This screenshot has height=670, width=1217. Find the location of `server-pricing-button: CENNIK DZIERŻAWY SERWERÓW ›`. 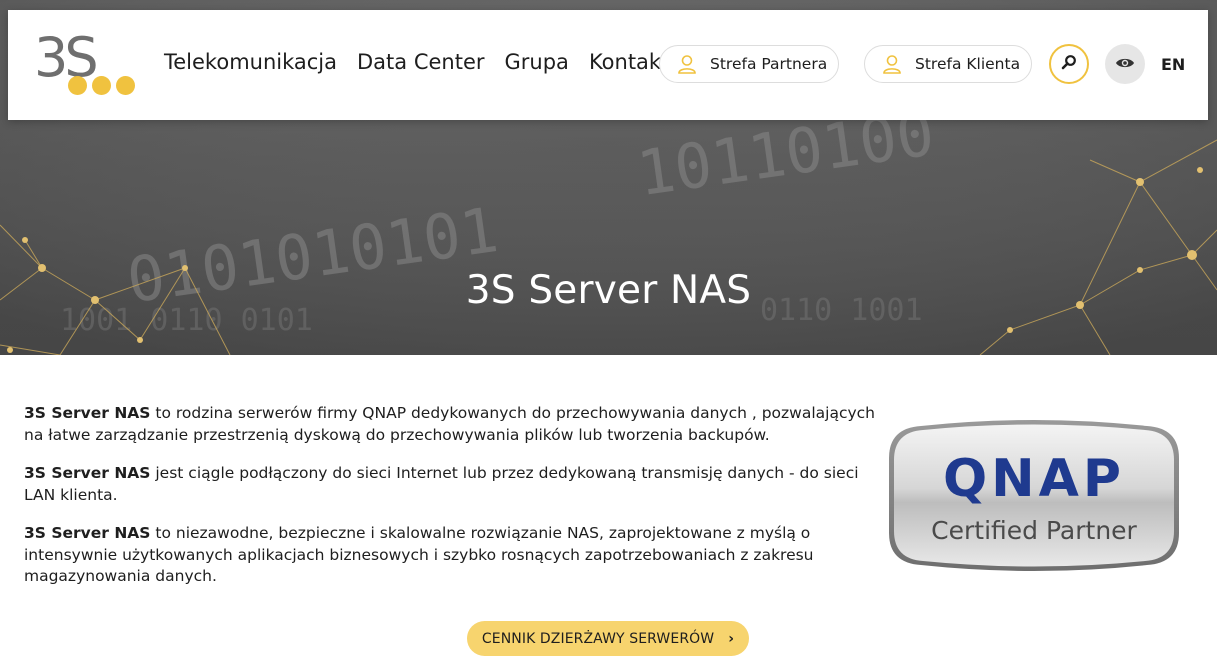

server-pricing-button: CENNIK DZIERŻAWY SERWERÓW › is located at coordinates (608, 638).